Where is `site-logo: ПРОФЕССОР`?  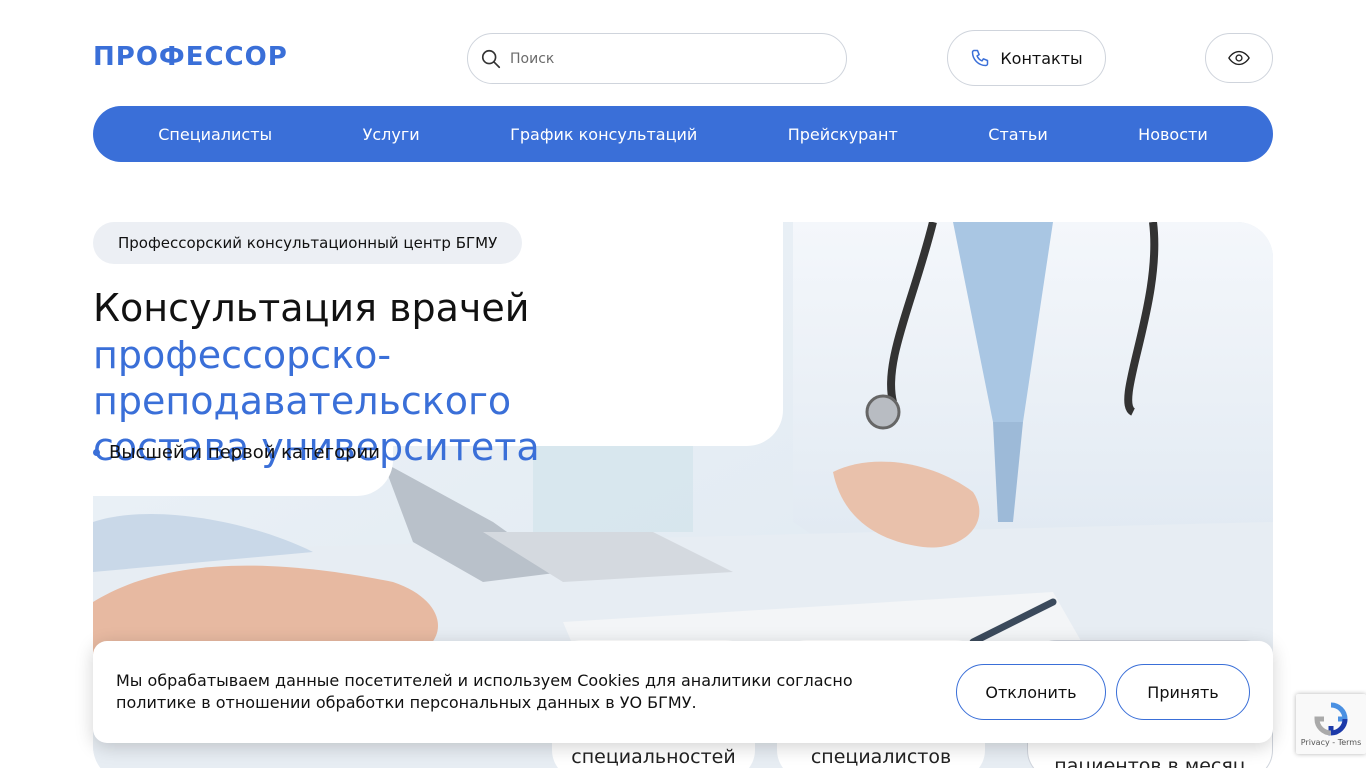
site-logo: ПРОФЕССОР is located at coordinates (190, 57).